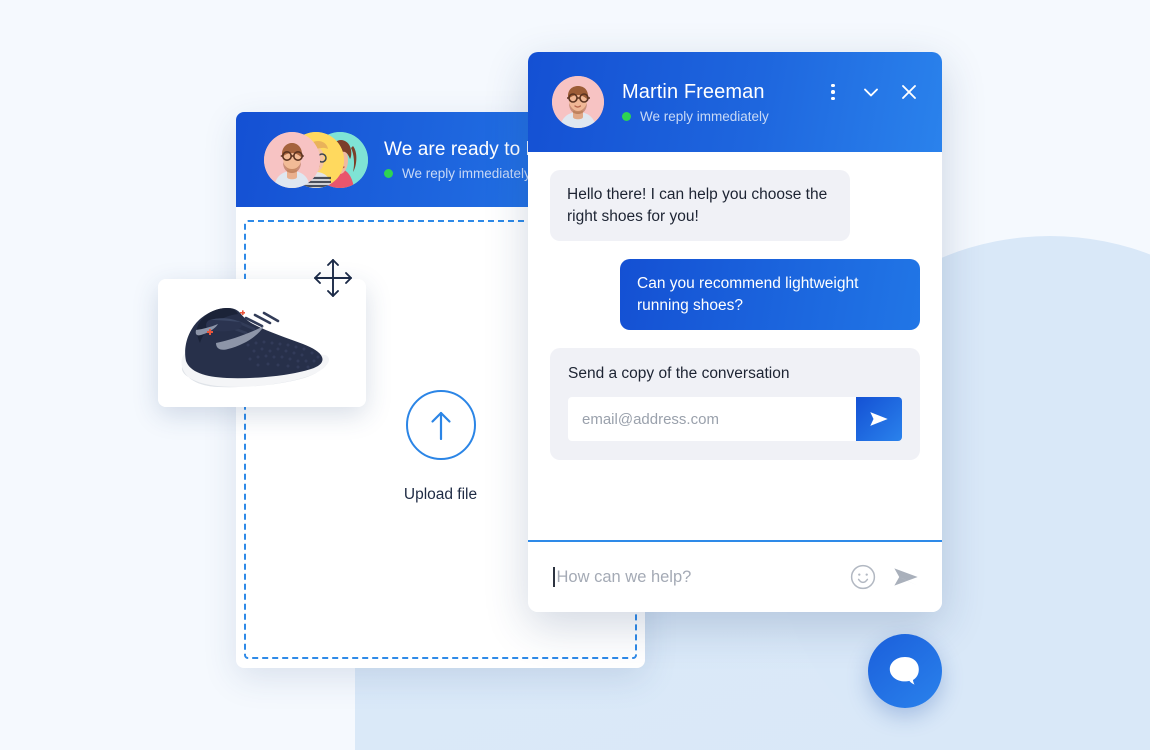  Describe the element at coordinates (554, 577) in the screenshot. I see `text-caret` at that location.